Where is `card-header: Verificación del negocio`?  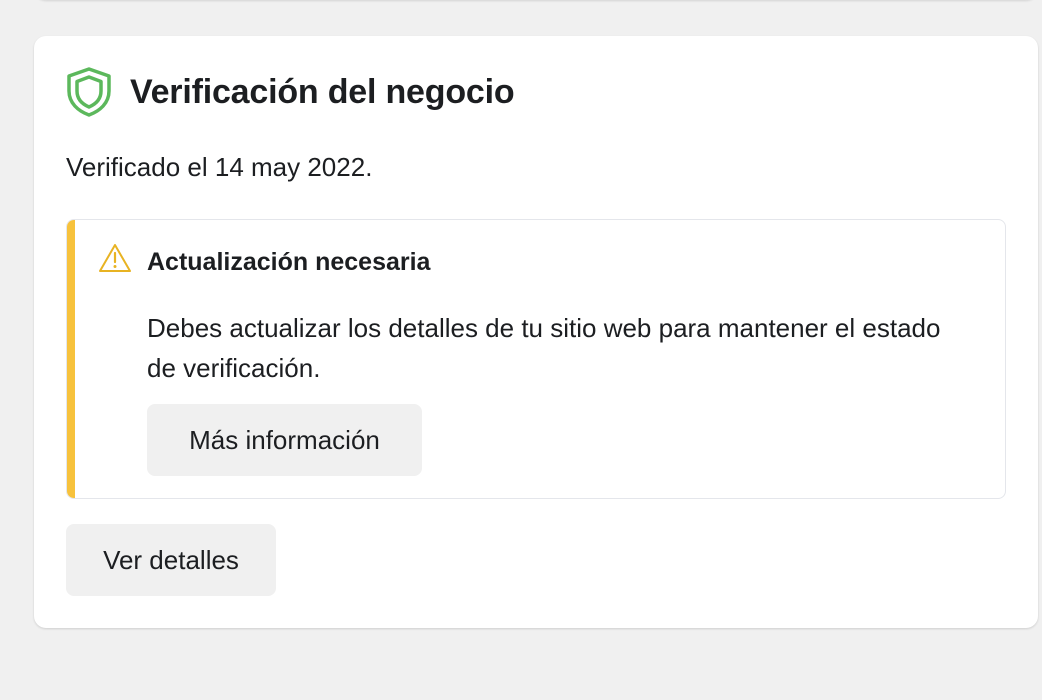 card-header: Verificación del negocio is located at coordinates (290, 92).